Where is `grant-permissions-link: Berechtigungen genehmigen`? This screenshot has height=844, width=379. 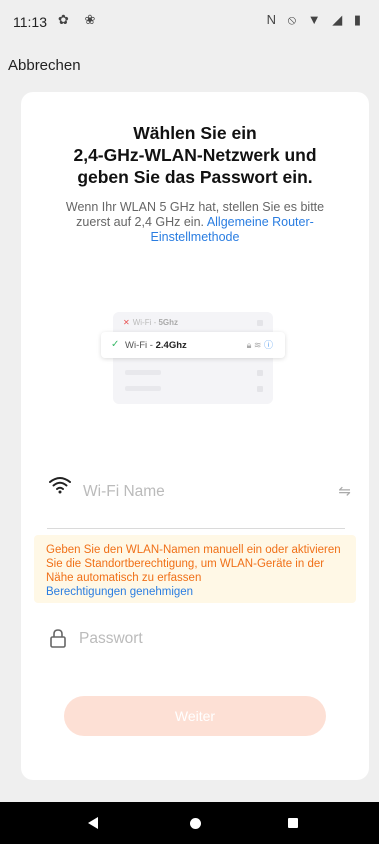
grant-permissions-link: Berechtigungen genehmigen is located at coordinates (195, 592).